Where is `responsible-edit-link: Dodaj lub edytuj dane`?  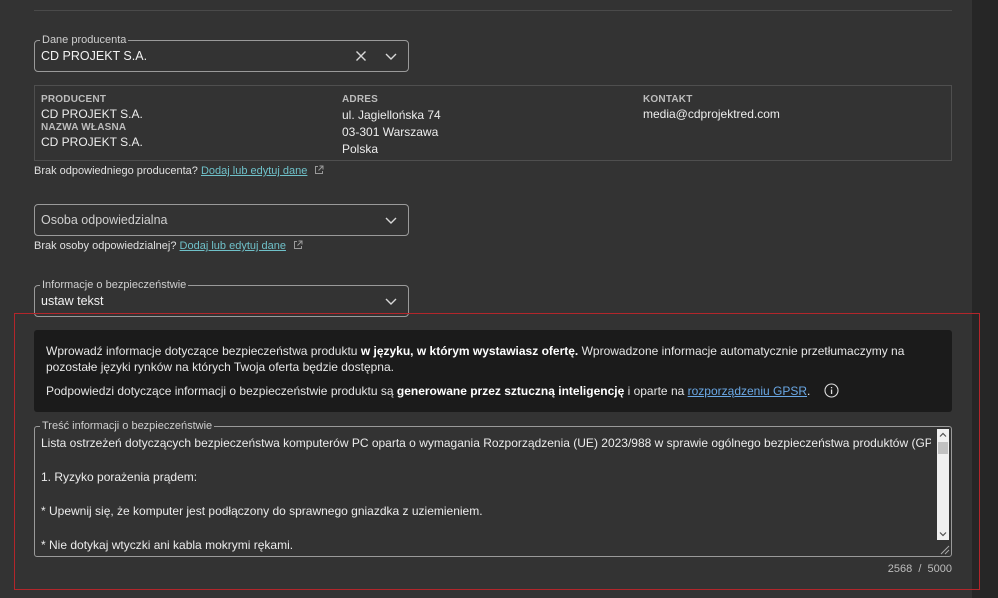 responsible-edit-link: Dodaj lub edytuj dane is located at coordinates (233, 246).